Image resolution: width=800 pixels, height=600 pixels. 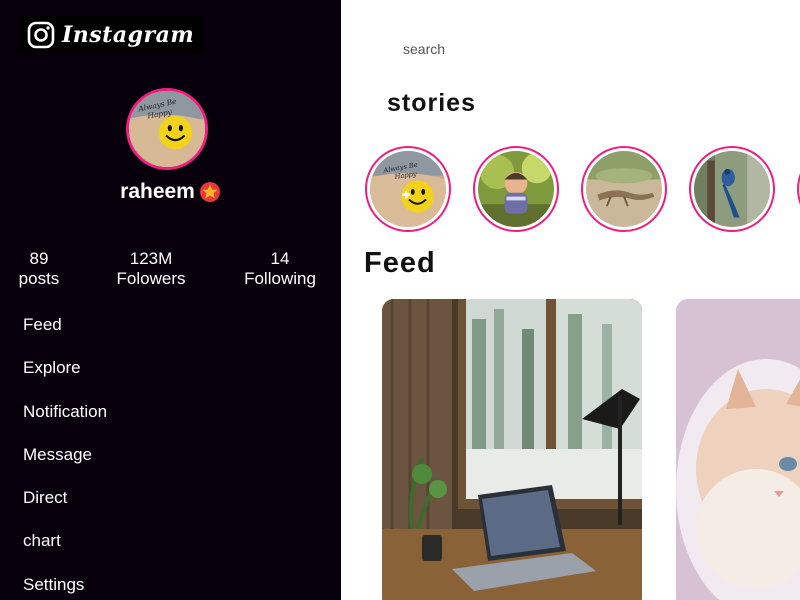 I want to click on star-badge-icon, so click(x=209, y=192).